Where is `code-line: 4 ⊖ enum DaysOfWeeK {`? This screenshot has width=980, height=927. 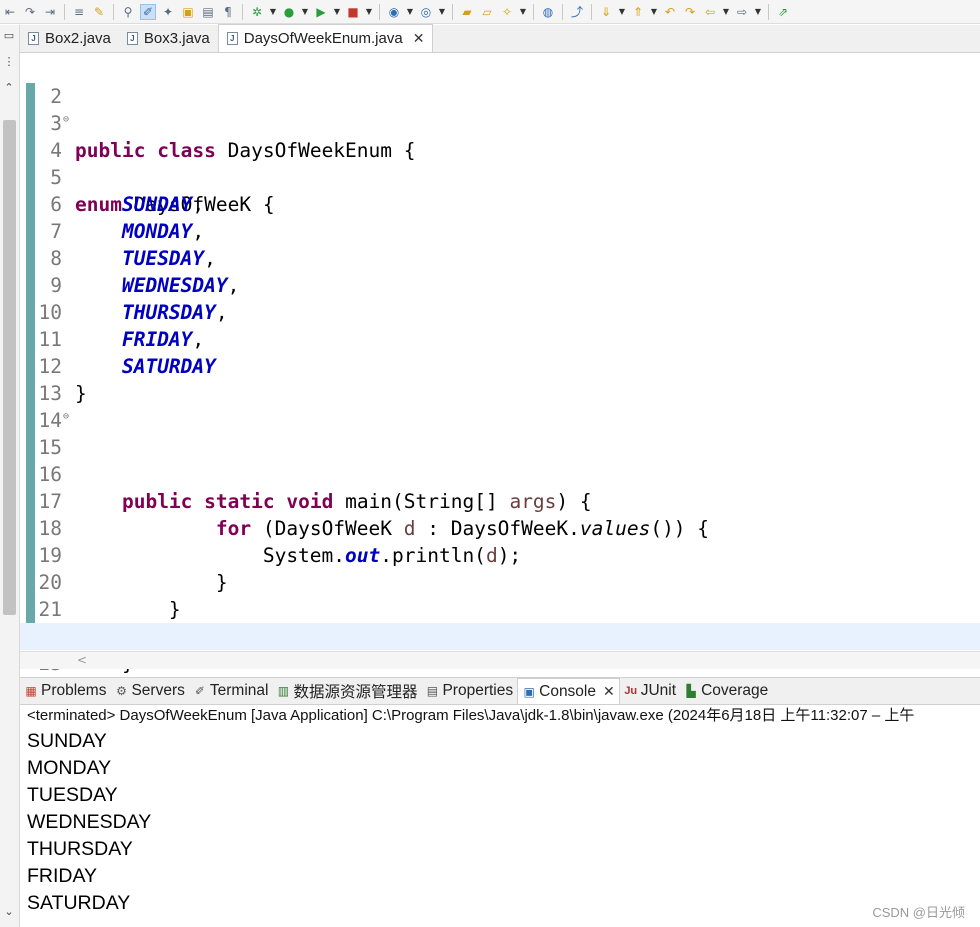
code-line: 4 ⊖ enum DaysOfWeeK { is located at coordinates (500, 163).